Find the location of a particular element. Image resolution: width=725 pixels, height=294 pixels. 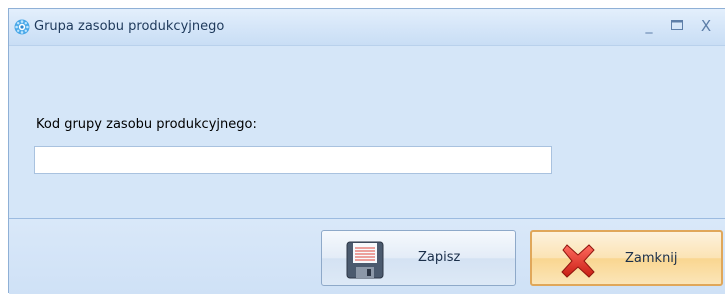

save-button: Zapisz is located at coordinates (418, 258).